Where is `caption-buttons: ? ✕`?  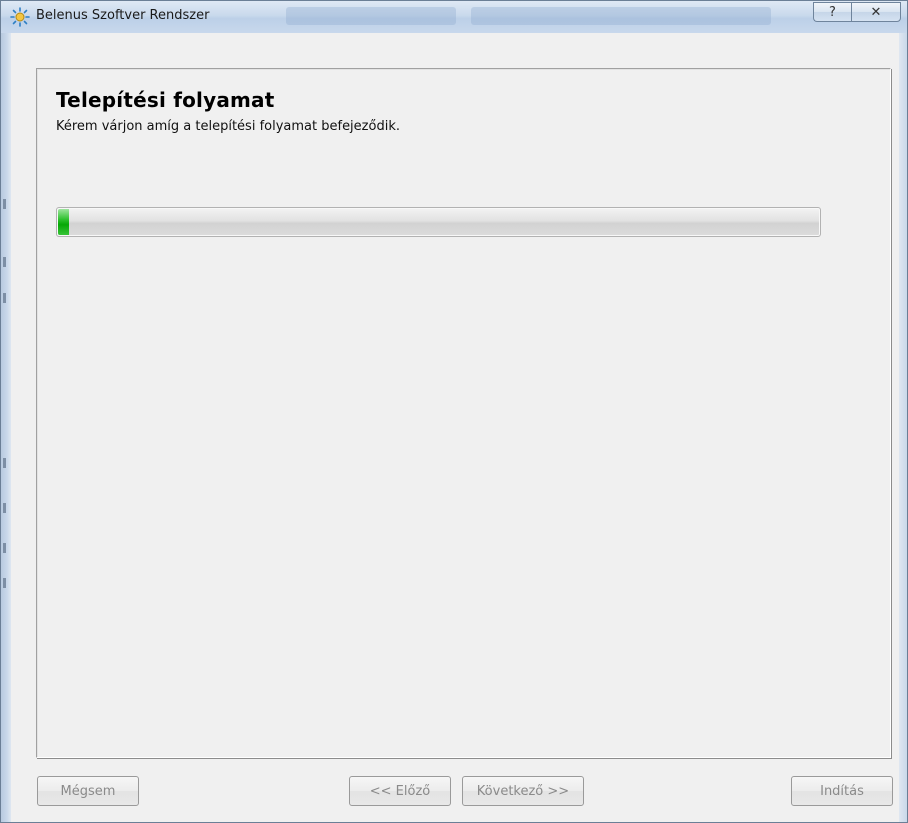 caption-buttons: ? ✕ is located at coordinates (857, 12).